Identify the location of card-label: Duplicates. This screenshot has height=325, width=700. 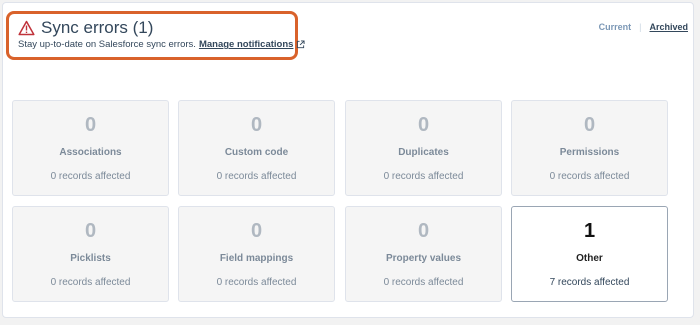
(423, 152).